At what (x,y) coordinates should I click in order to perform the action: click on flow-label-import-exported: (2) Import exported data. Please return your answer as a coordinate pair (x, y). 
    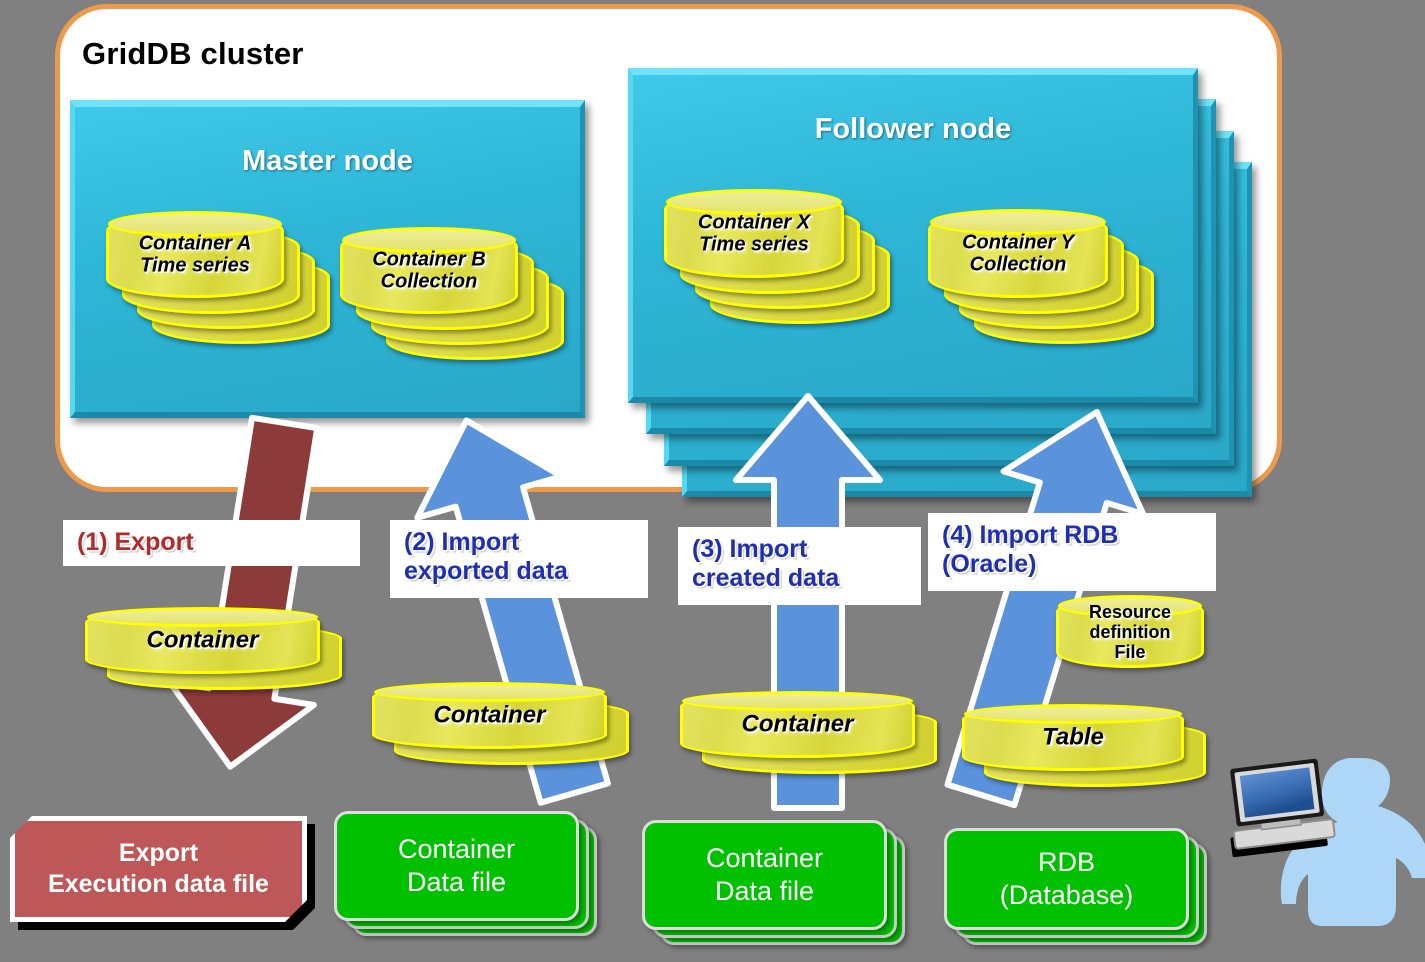
    Looking at the image, I should click on (519, 559).